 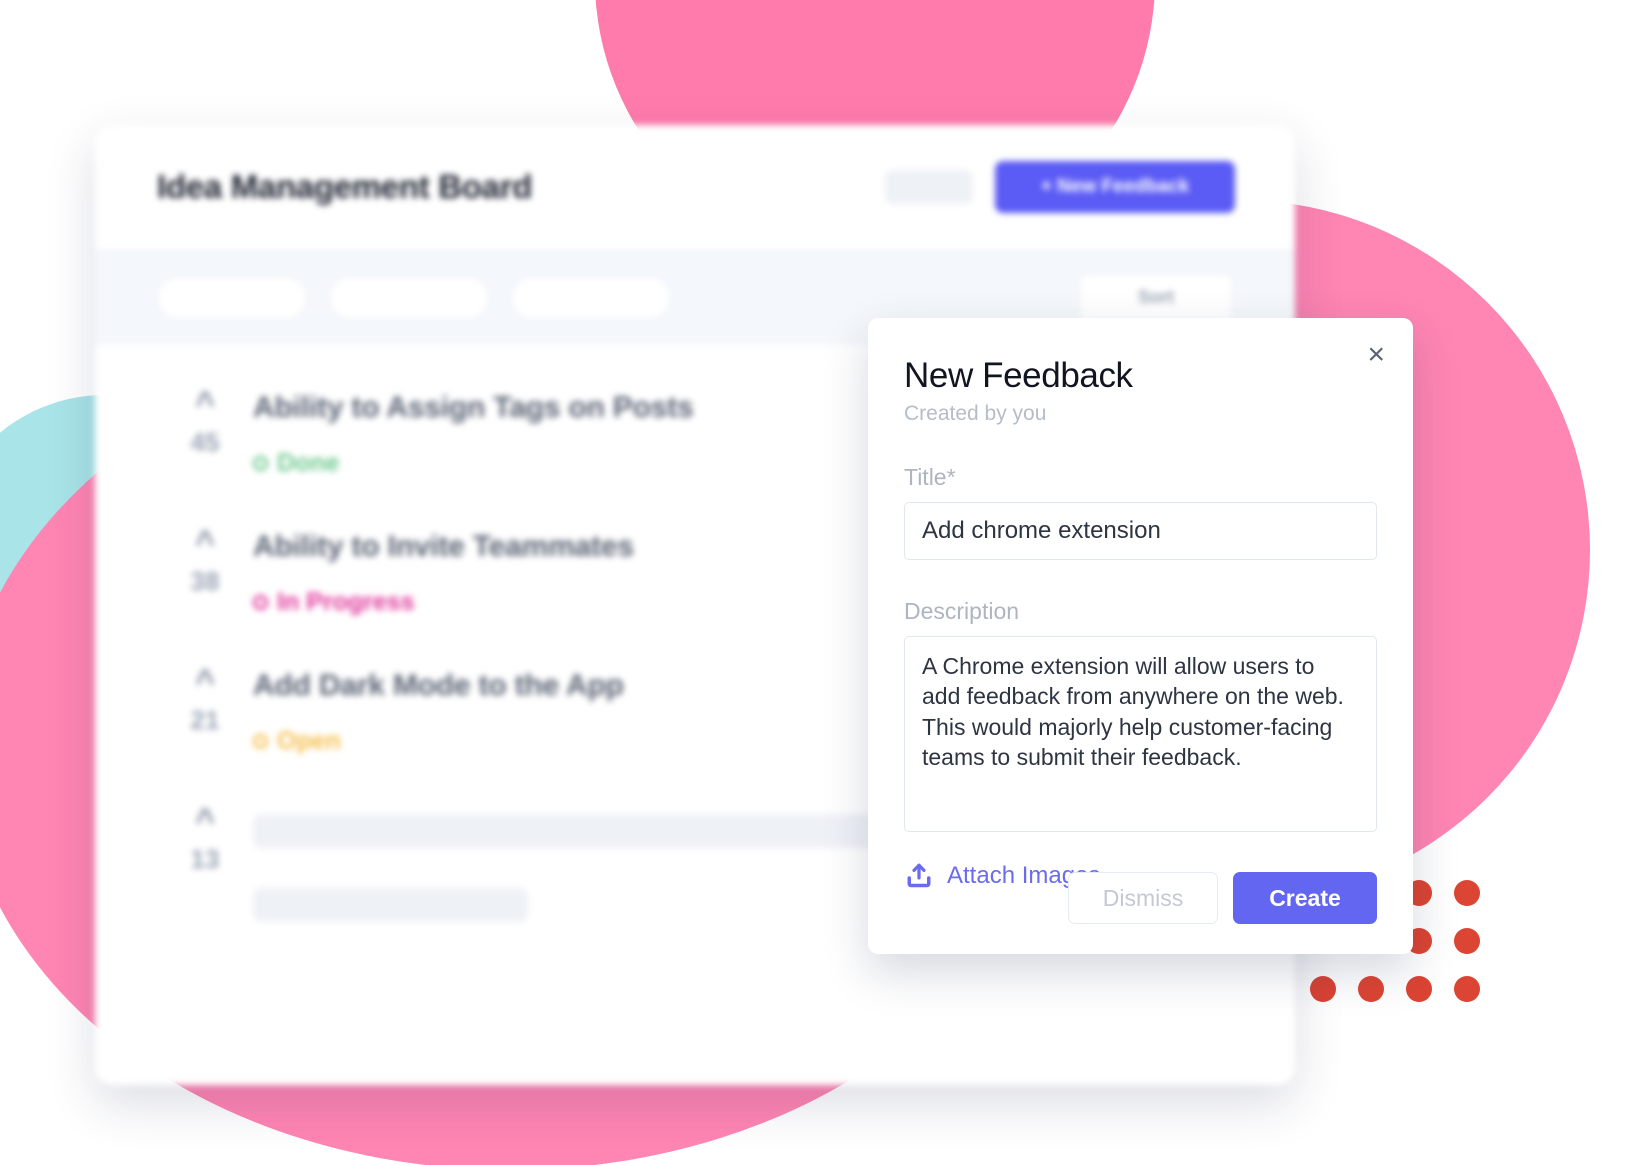 I want to click on close-icon: ×, so click(x=1376, y=355).